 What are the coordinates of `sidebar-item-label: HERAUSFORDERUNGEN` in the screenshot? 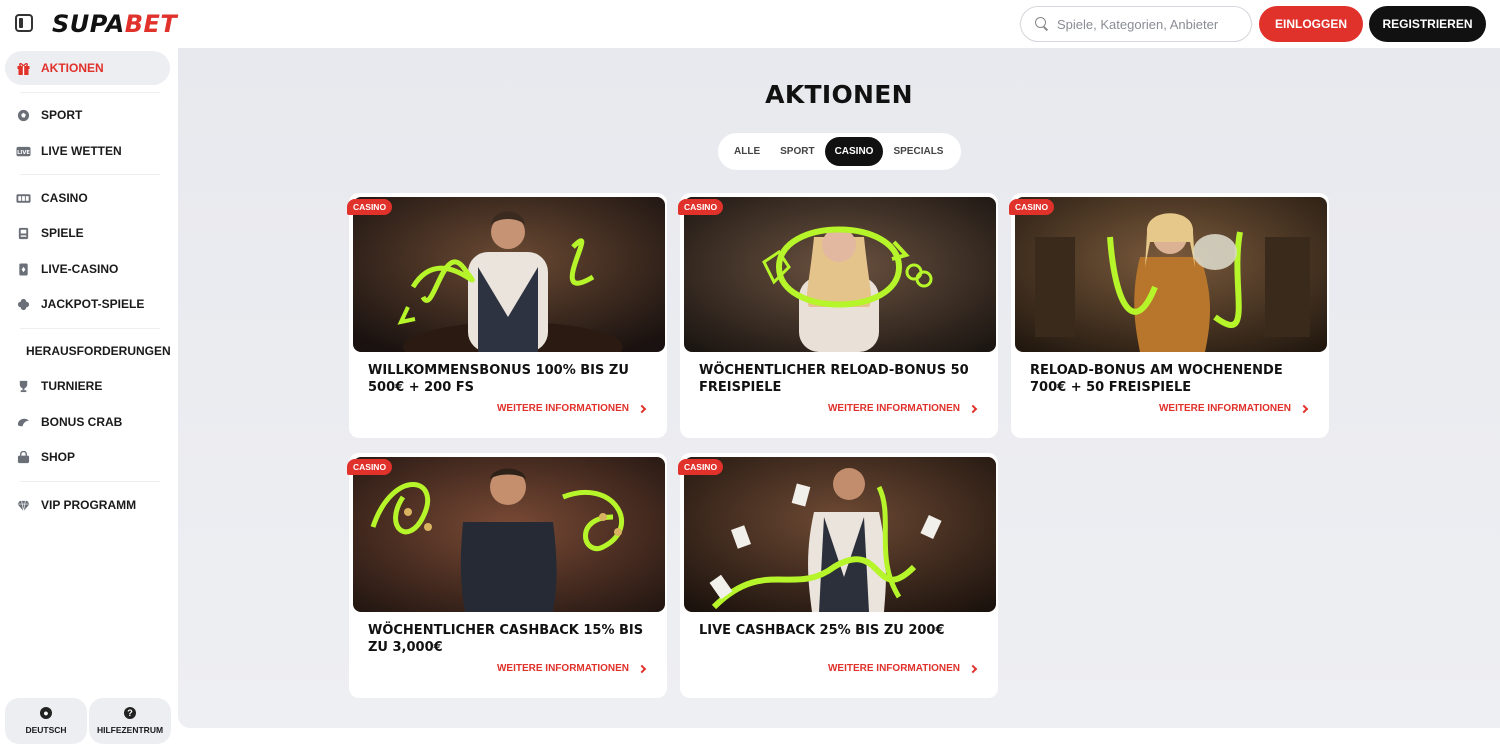 It's located at (98, 351).